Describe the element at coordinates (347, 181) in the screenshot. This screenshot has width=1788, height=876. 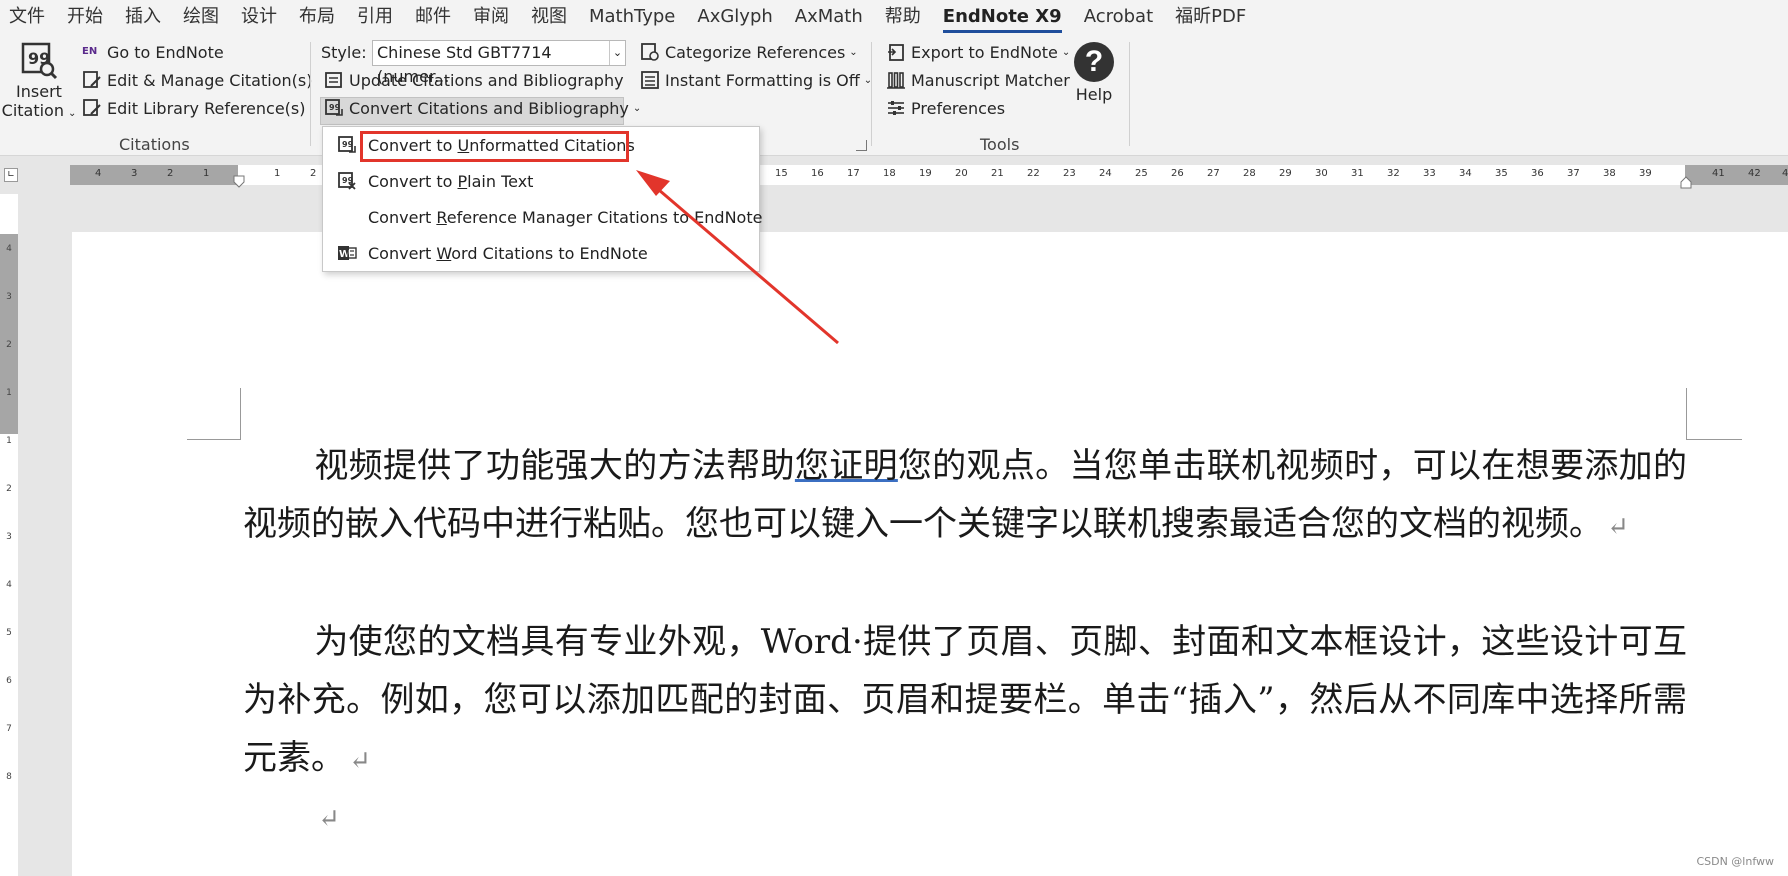
I see `plain-text-icon: 99` at that location.